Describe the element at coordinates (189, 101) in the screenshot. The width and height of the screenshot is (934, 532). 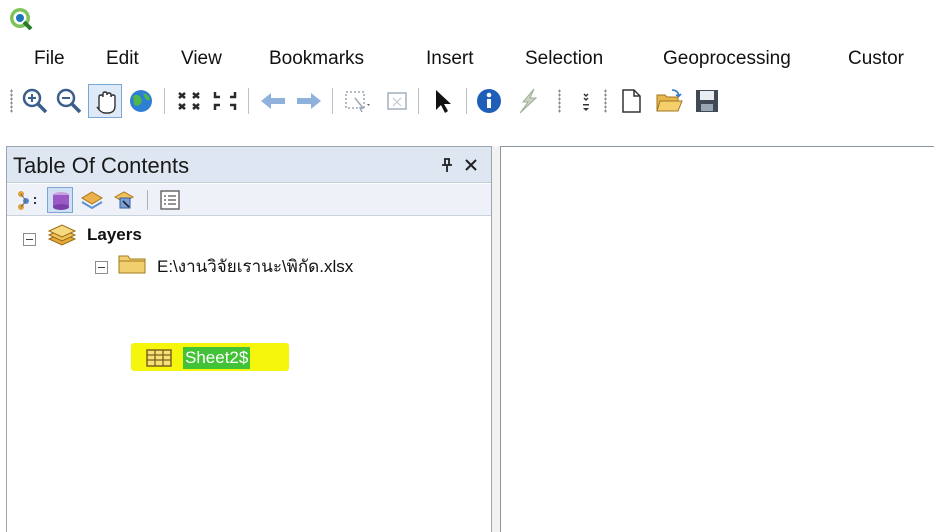
I see `fixed-zoom-in-icon` at that location.